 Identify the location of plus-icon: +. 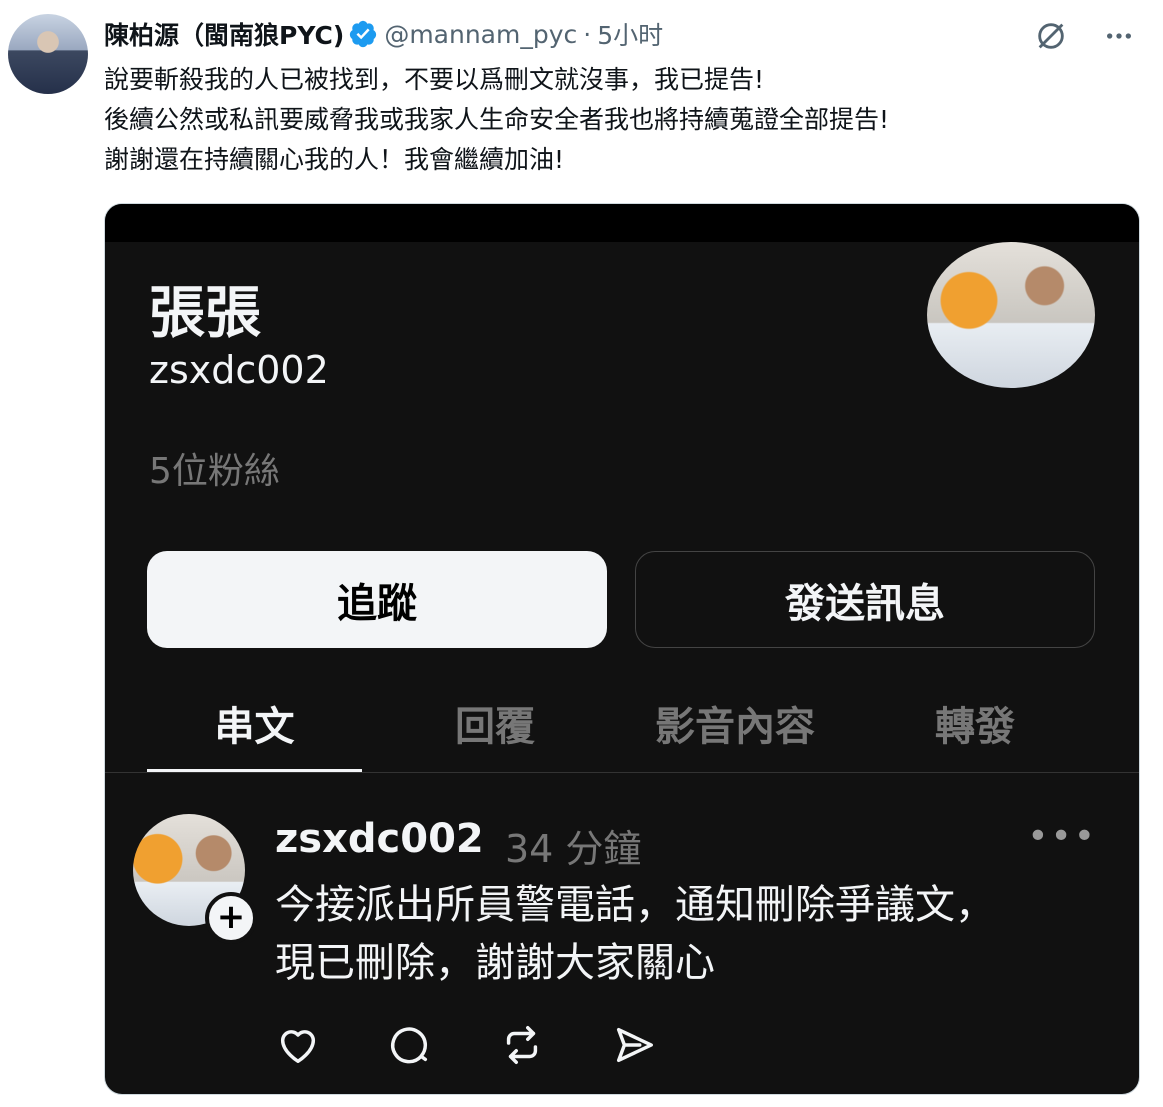
(231, 918).